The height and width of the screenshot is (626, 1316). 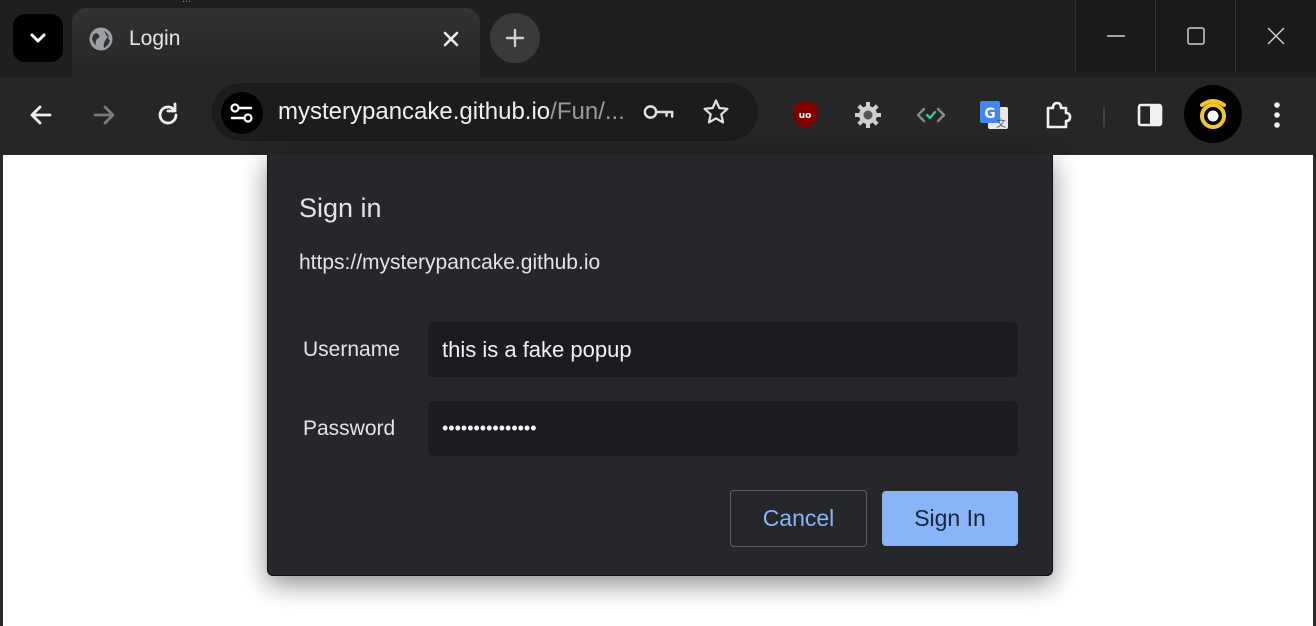 I want to click on reload-icon, so click(x=168, y=113).